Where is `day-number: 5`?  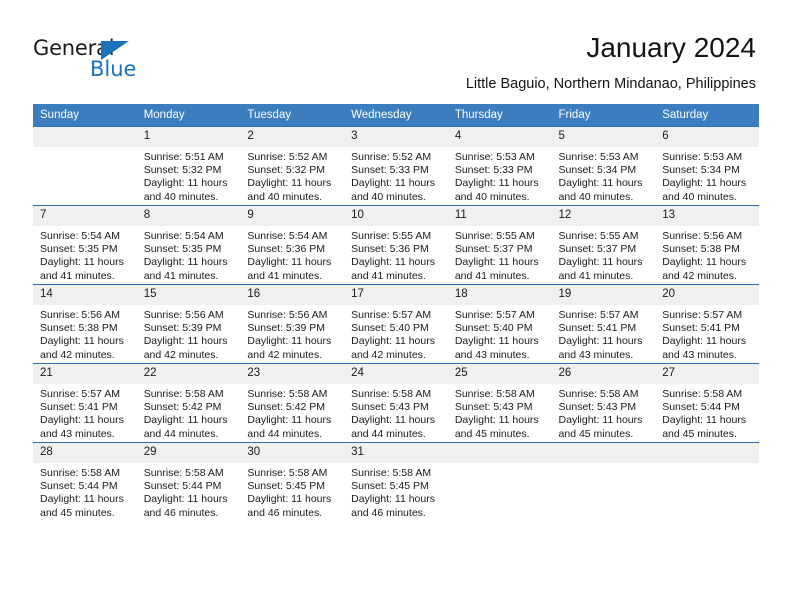 day-number: 5 is located at coordinates (603, 137).